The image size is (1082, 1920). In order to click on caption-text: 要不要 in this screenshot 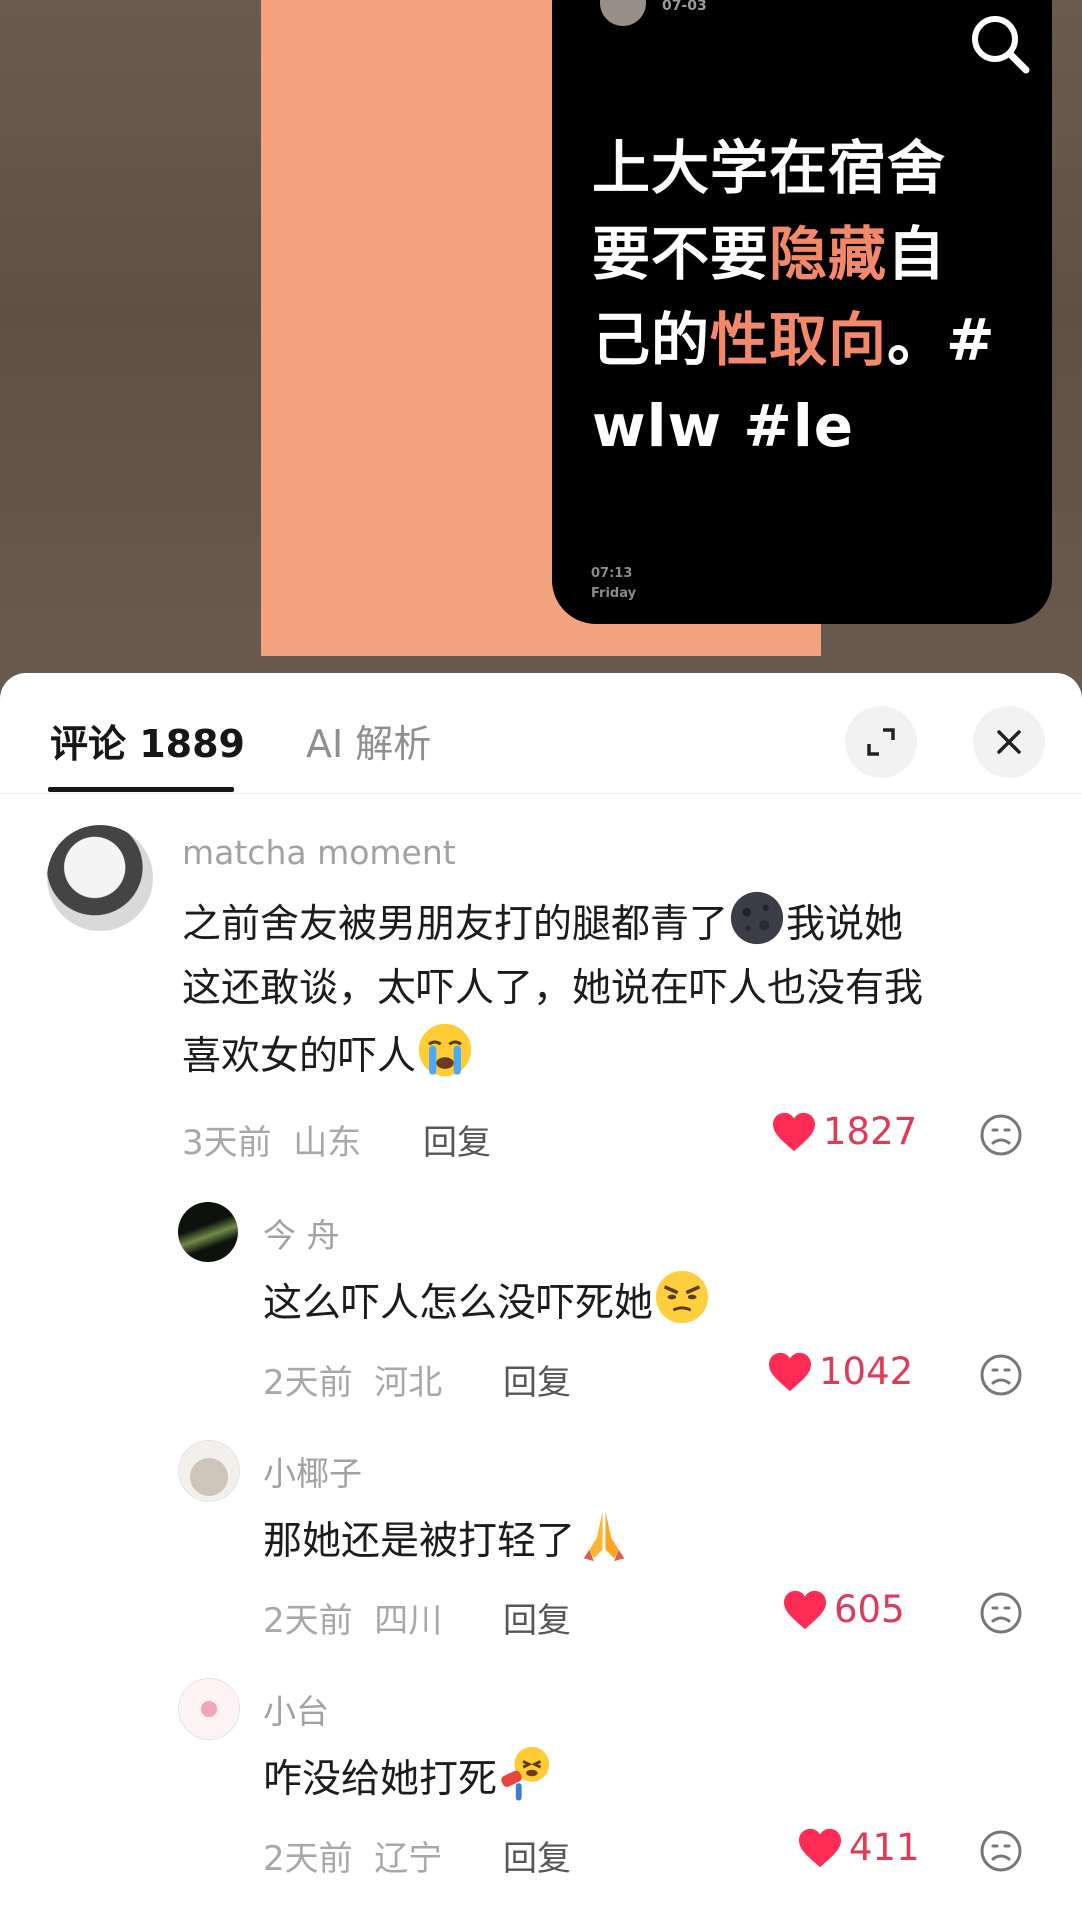, I will do `click(681, 254)`.